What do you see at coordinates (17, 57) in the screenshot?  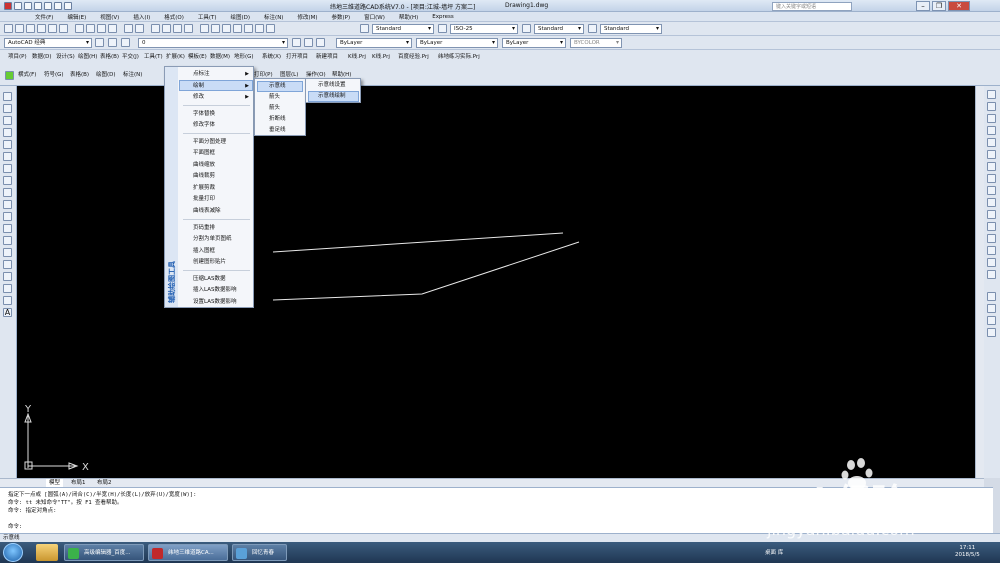 I see `proj-menu-project: 项目(P)` at bounding box center [17, 57].